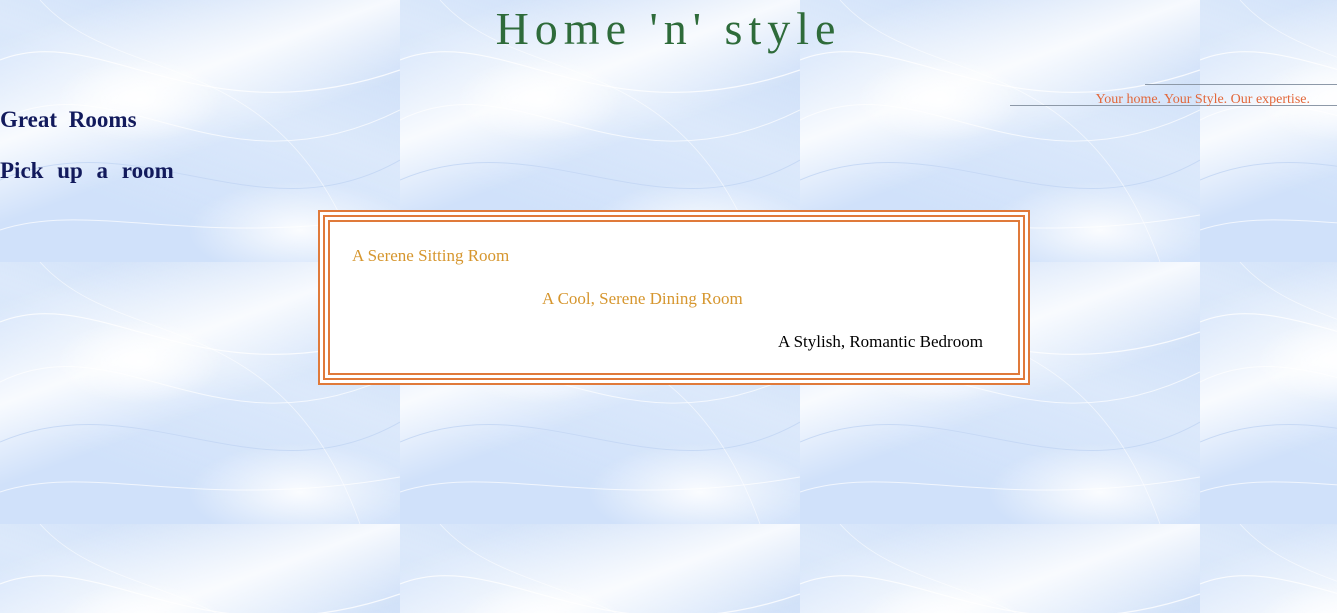  What do you see at coordinates (642, 299) in the screenshot?
I see `room-link-dining-room: A Cool, Serene Dining Room` at bounding box center [642, 299].